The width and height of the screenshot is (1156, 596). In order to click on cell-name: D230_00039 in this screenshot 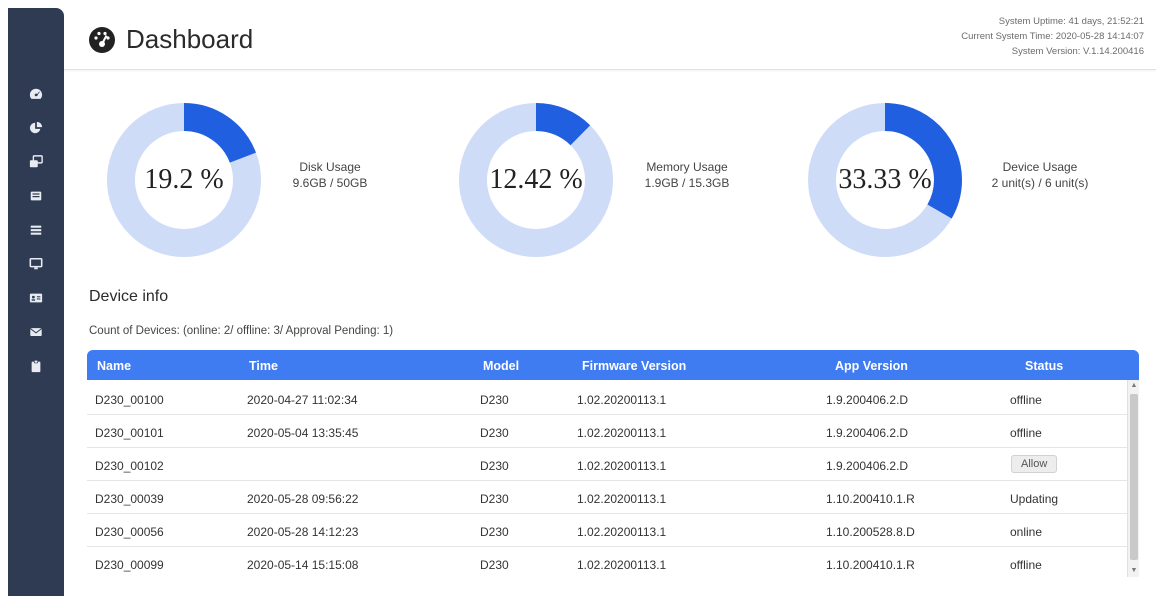, I will do `click(129, 499)`.